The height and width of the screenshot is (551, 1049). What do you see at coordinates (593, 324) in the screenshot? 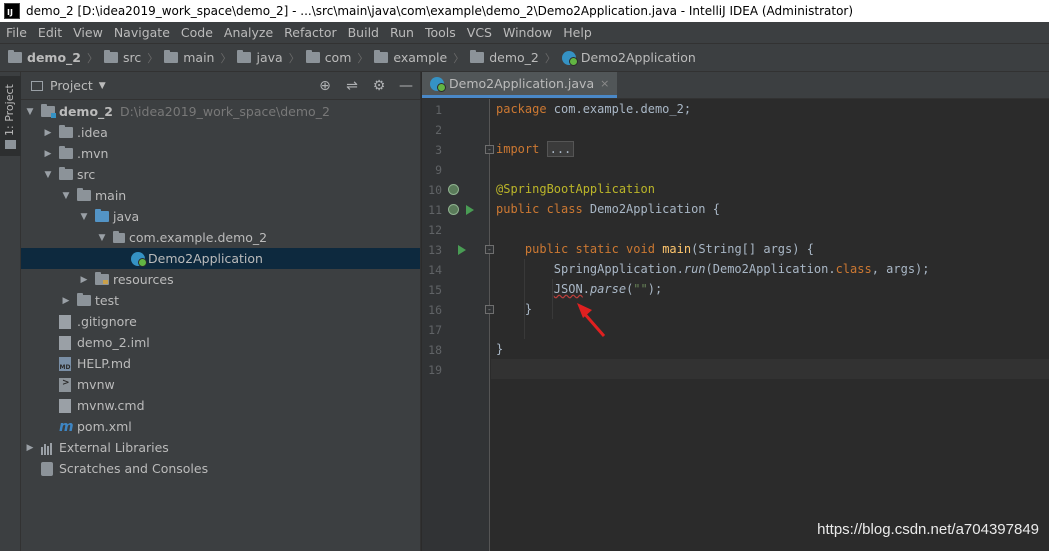
I see `arrow-shaft` at bounding box center [593, 324].